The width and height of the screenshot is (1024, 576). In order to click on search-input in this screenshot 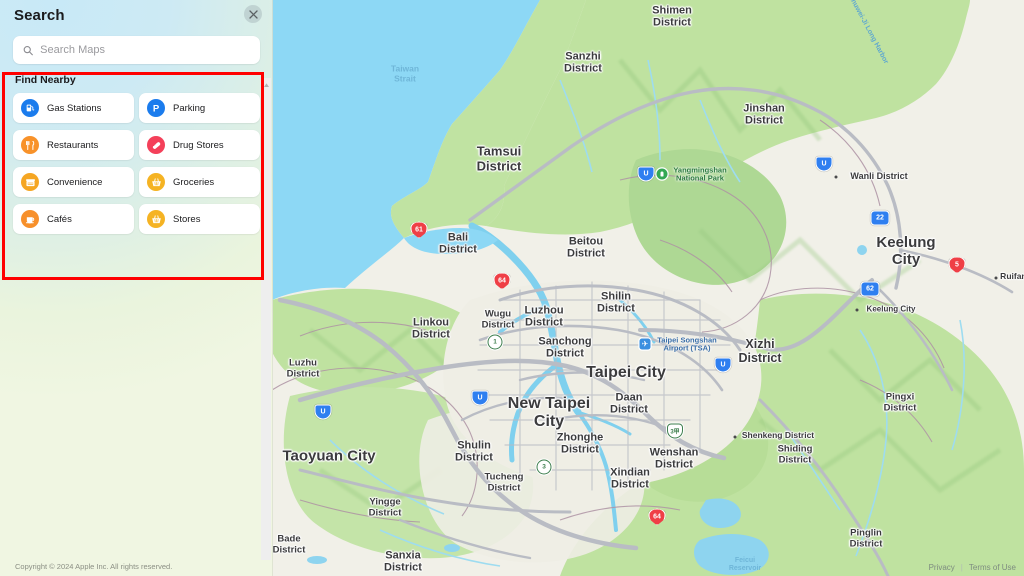, I will do `click(145, 50)`.